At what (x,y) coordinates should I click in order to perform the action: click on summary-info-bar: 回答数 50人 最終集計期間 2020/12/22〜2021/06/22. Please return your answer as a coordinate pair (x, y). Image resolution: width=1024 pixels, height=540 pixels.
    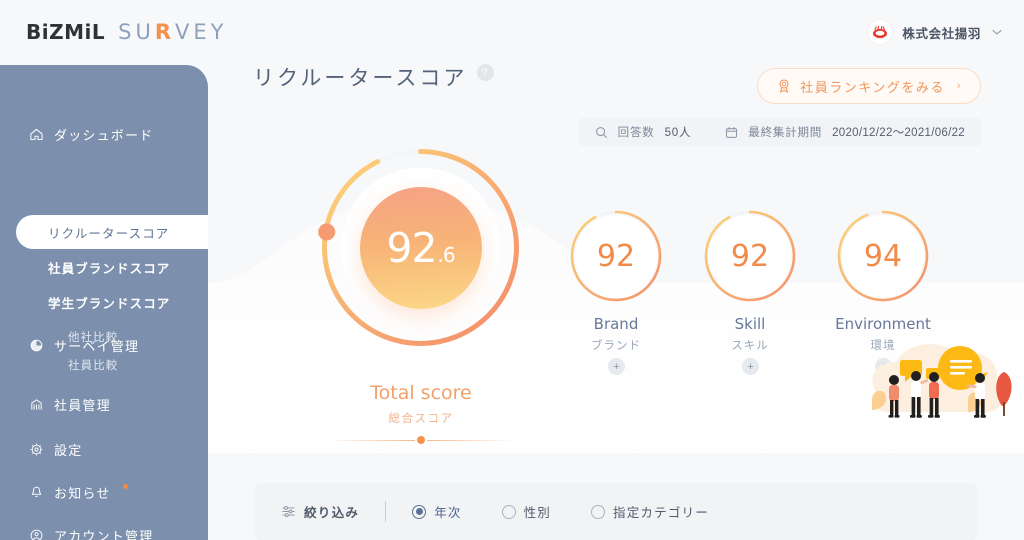
    Looking at the image, I should click on (779, 132).